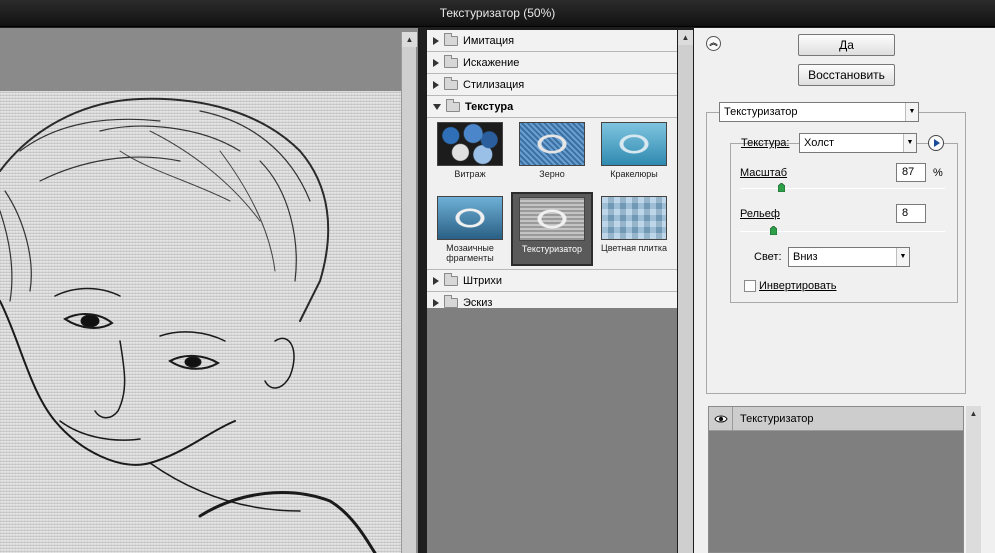 This screenshot has width=995, height=553. What do you see at coordinates (634, 248) in the screenshot?
I see `thumb-label: Цветная плитка` at bounding box center [634, 248].